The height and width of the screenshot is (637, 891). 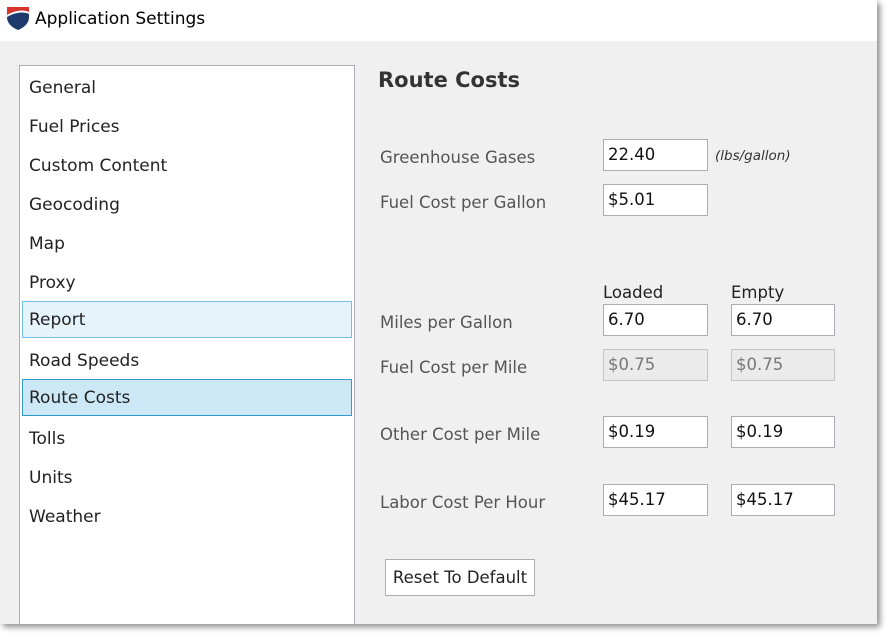 What do you see at coordinates (454, 367) in the screenshot?
I see `fuel-cost-per-mile-label: Fuel Cost per Mile` at bounding box center [454, 367].